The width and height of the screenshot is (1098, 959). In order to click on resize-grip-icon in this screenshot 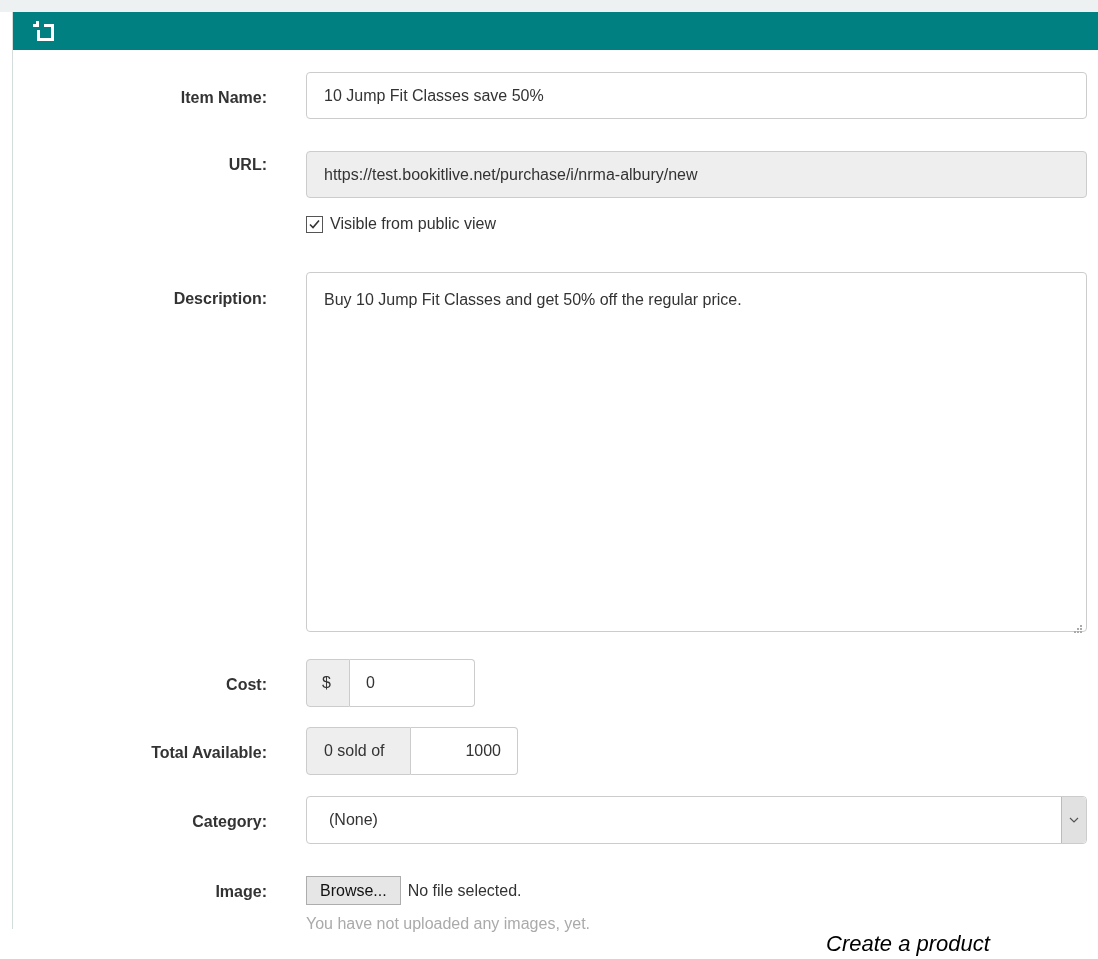, I will do `click(1078, 629)`.